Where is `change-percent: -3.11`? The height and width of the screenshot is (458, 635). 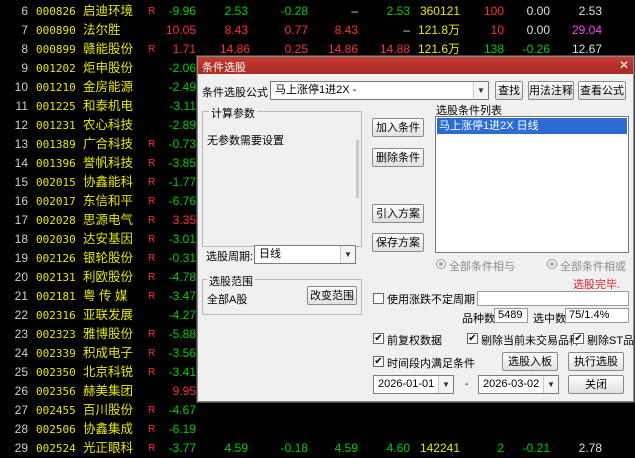 change-percent: -3.11 is located at coordinates (182, 106).